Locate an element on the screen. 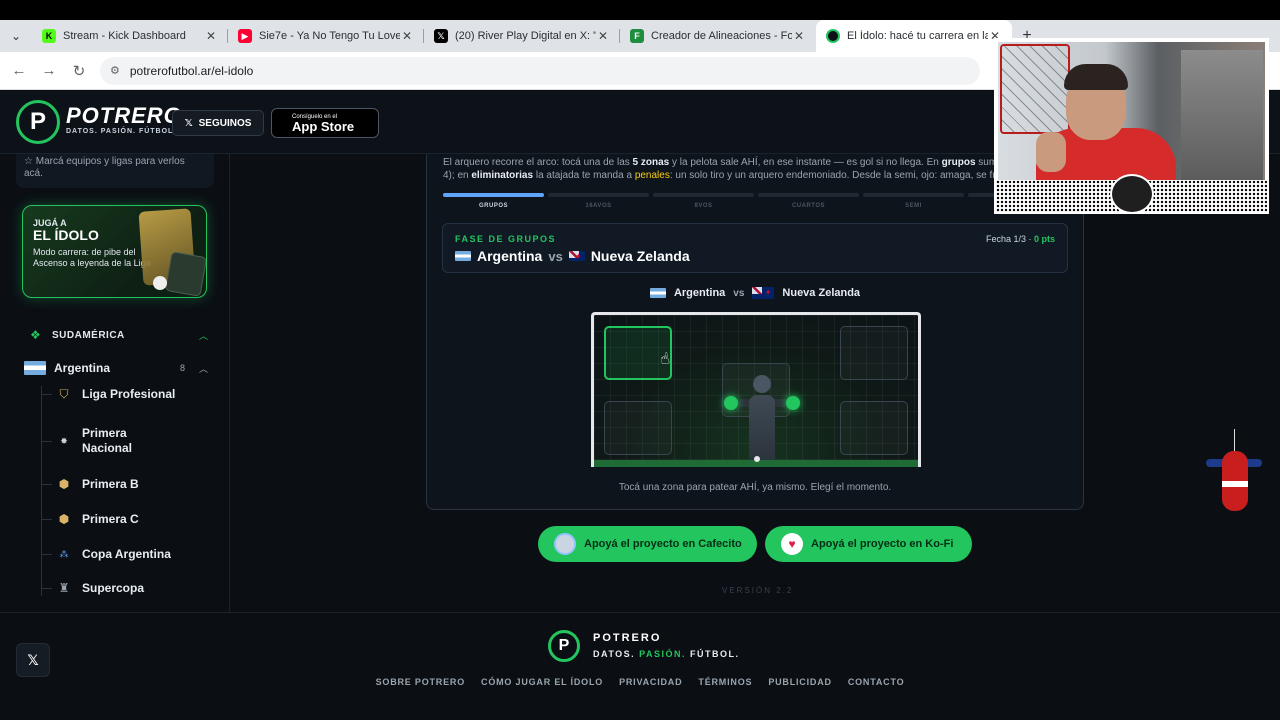 This screenshot has height=720, width=1280. step-label: SEMI is located at coordinates (913, 206).